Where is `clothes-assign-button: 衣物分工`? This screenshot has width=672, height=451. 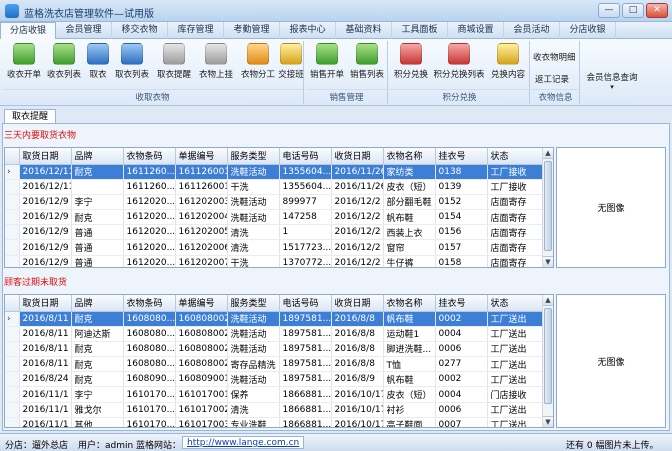 clothes-assign-button: 衣物分工 is located at coordinates (258, 61).